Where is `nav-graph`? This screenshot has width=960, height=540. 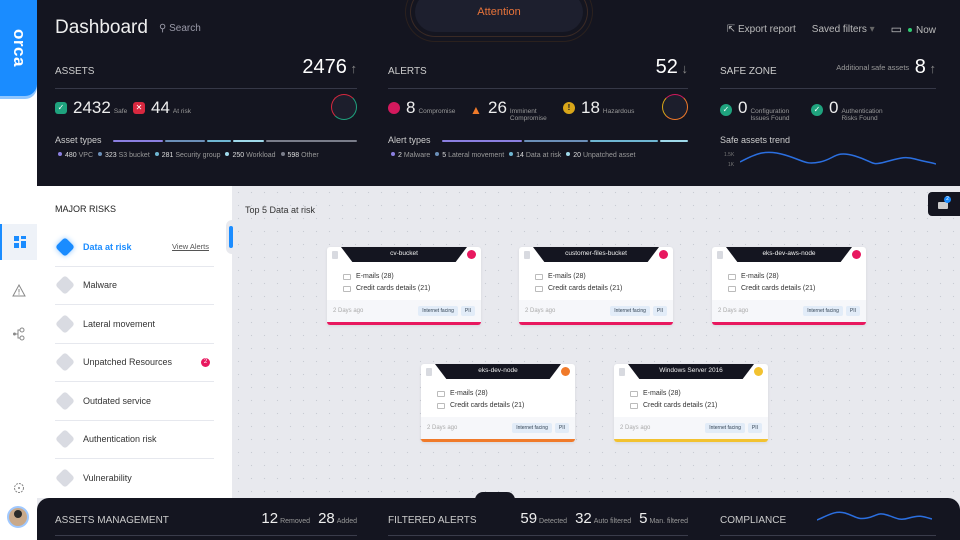
nav-graph is located at coordinates (18, 334).